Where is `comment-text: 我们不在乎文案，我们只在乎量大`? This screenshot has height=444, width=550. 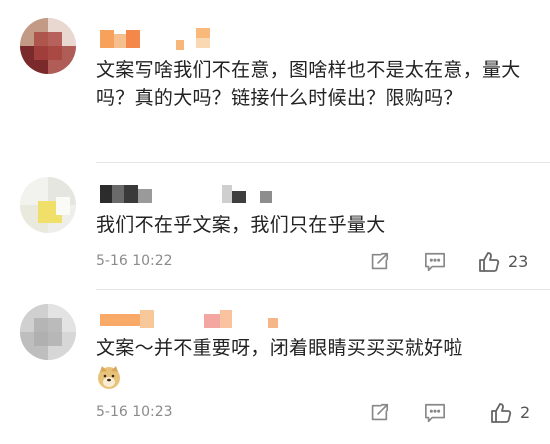
comment-text: 我们不在乎文案，我们只在乎量大 is located at coordinates (241, 225).